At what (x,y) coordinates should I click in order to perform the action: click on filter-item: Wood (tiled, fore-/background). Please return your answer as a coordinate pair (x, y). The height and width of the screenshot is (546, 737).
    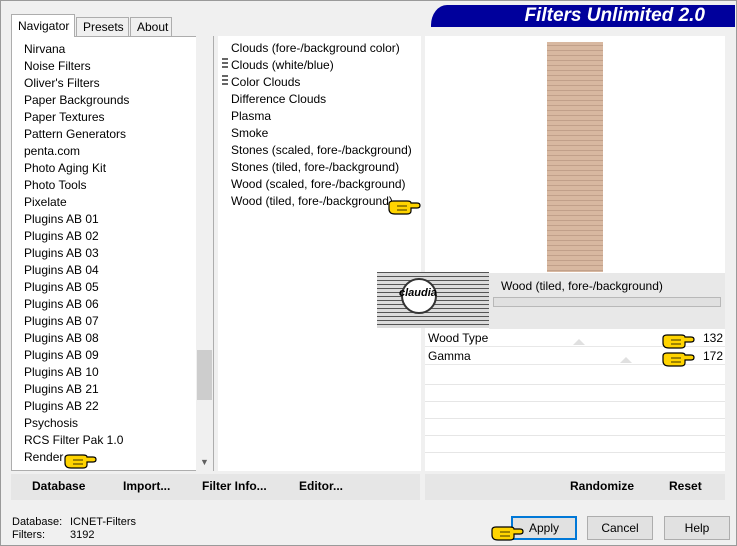
    Looking at the image, I should click on (321, 201).